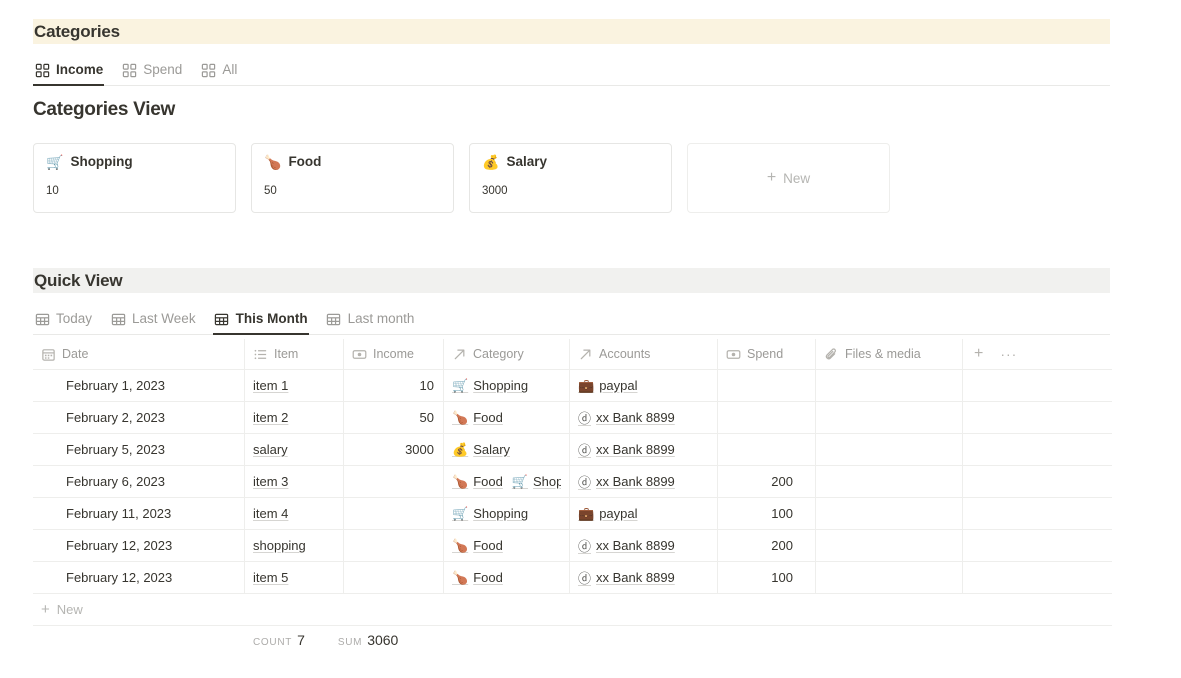 This screenshot has height=678, width=1181. Describe the element at coordinates (294, 385) in the screenshot. I see `cell-item: item 1` at that location.